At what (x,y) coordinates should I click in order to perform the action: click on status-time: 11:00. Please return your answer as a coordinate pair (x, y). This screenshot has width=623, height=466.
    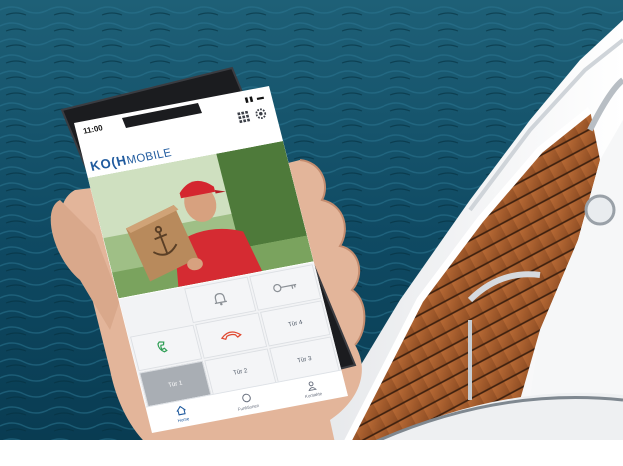
    Looking at the image, I should click on (93, 129).